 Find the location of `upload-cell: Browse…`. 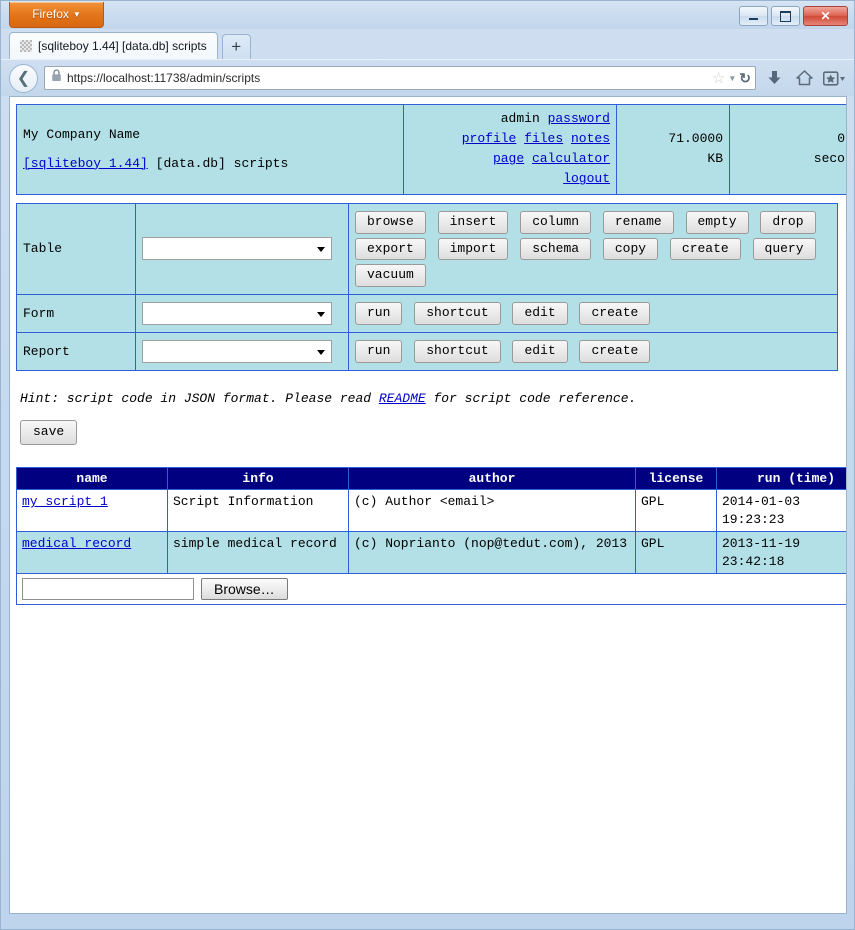

upload-cell: Browse… is located at coordinates (431, 589).